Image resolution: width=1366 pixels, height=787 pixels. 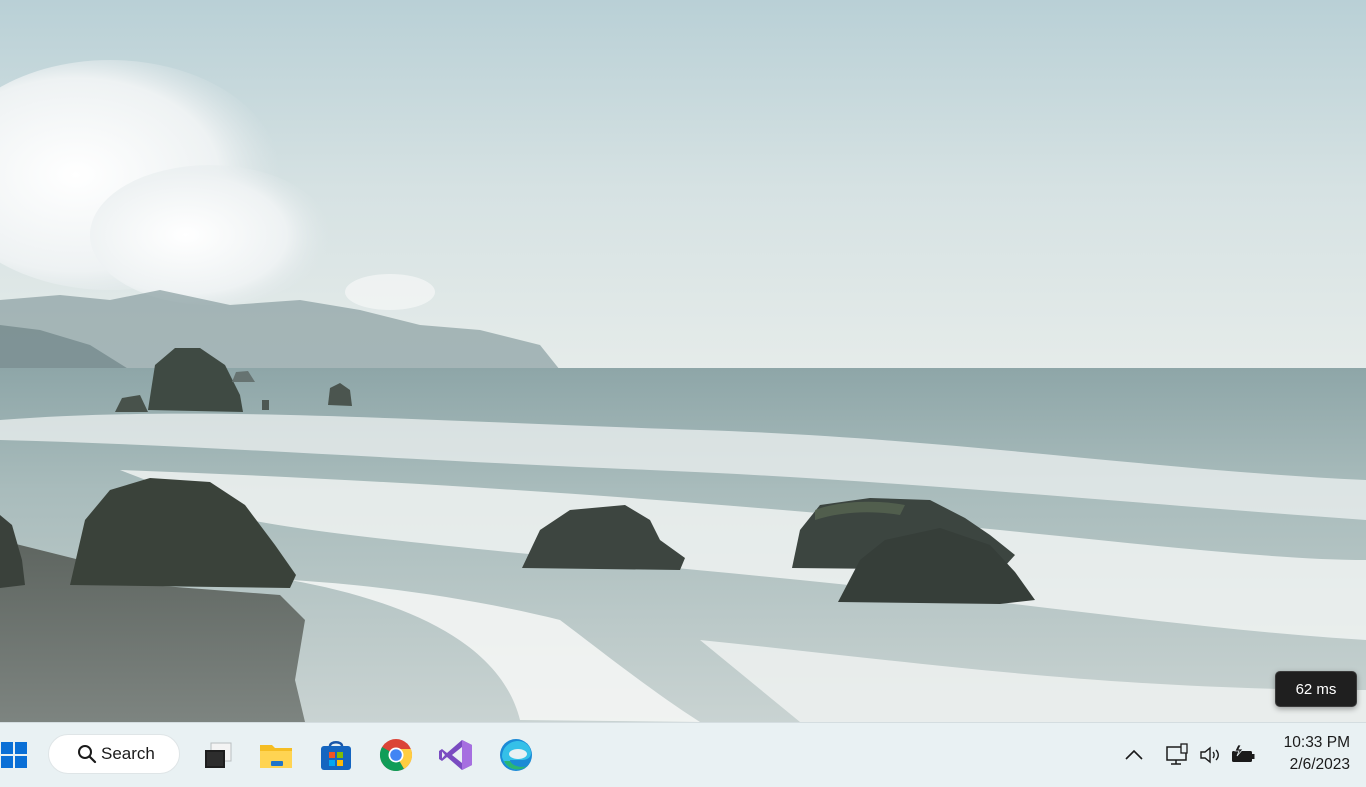 I want to click on battery-charging-icon, so click(x=1243, y=753).